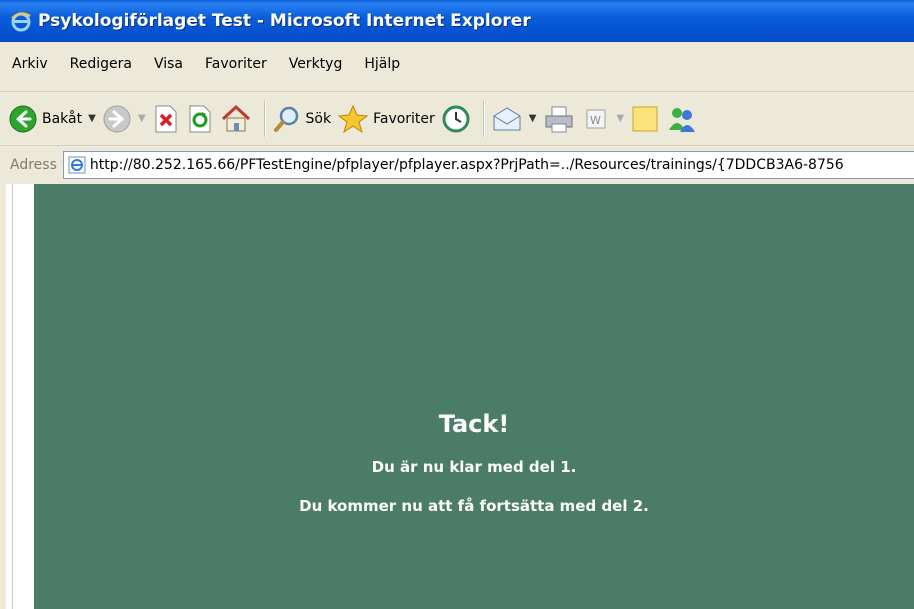 The height and width of the screenshot is (609, 914). I want to click on home-button, so click(236, 119).